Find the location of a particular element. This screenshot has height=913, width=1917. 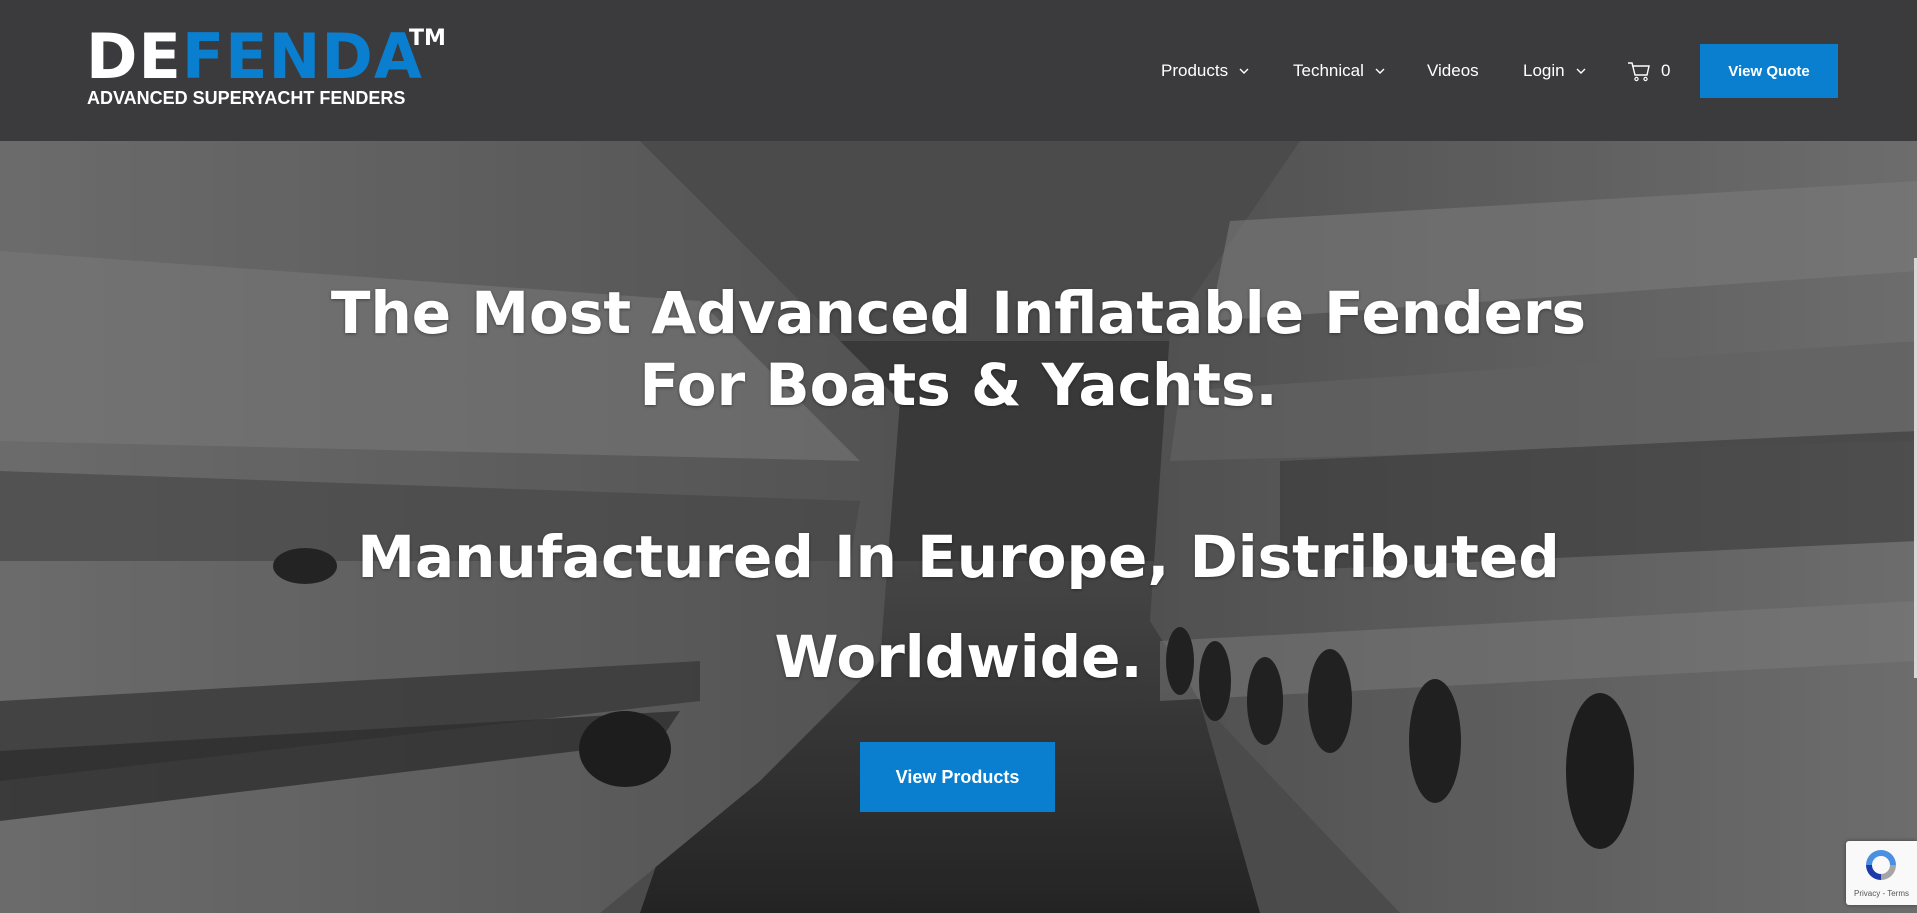

hero-subheadline-line2: Worldwide. is located at coordinates (958, 657).